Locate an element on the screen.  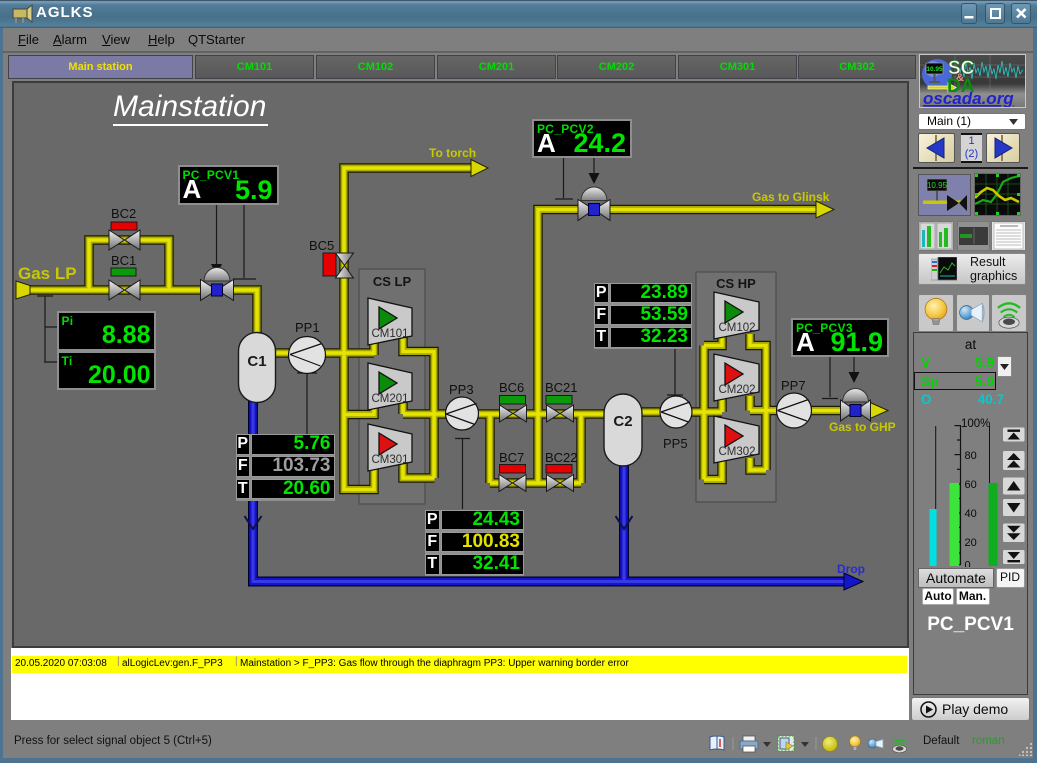
svg-text: BC1 is located at coordinates (123, 260).